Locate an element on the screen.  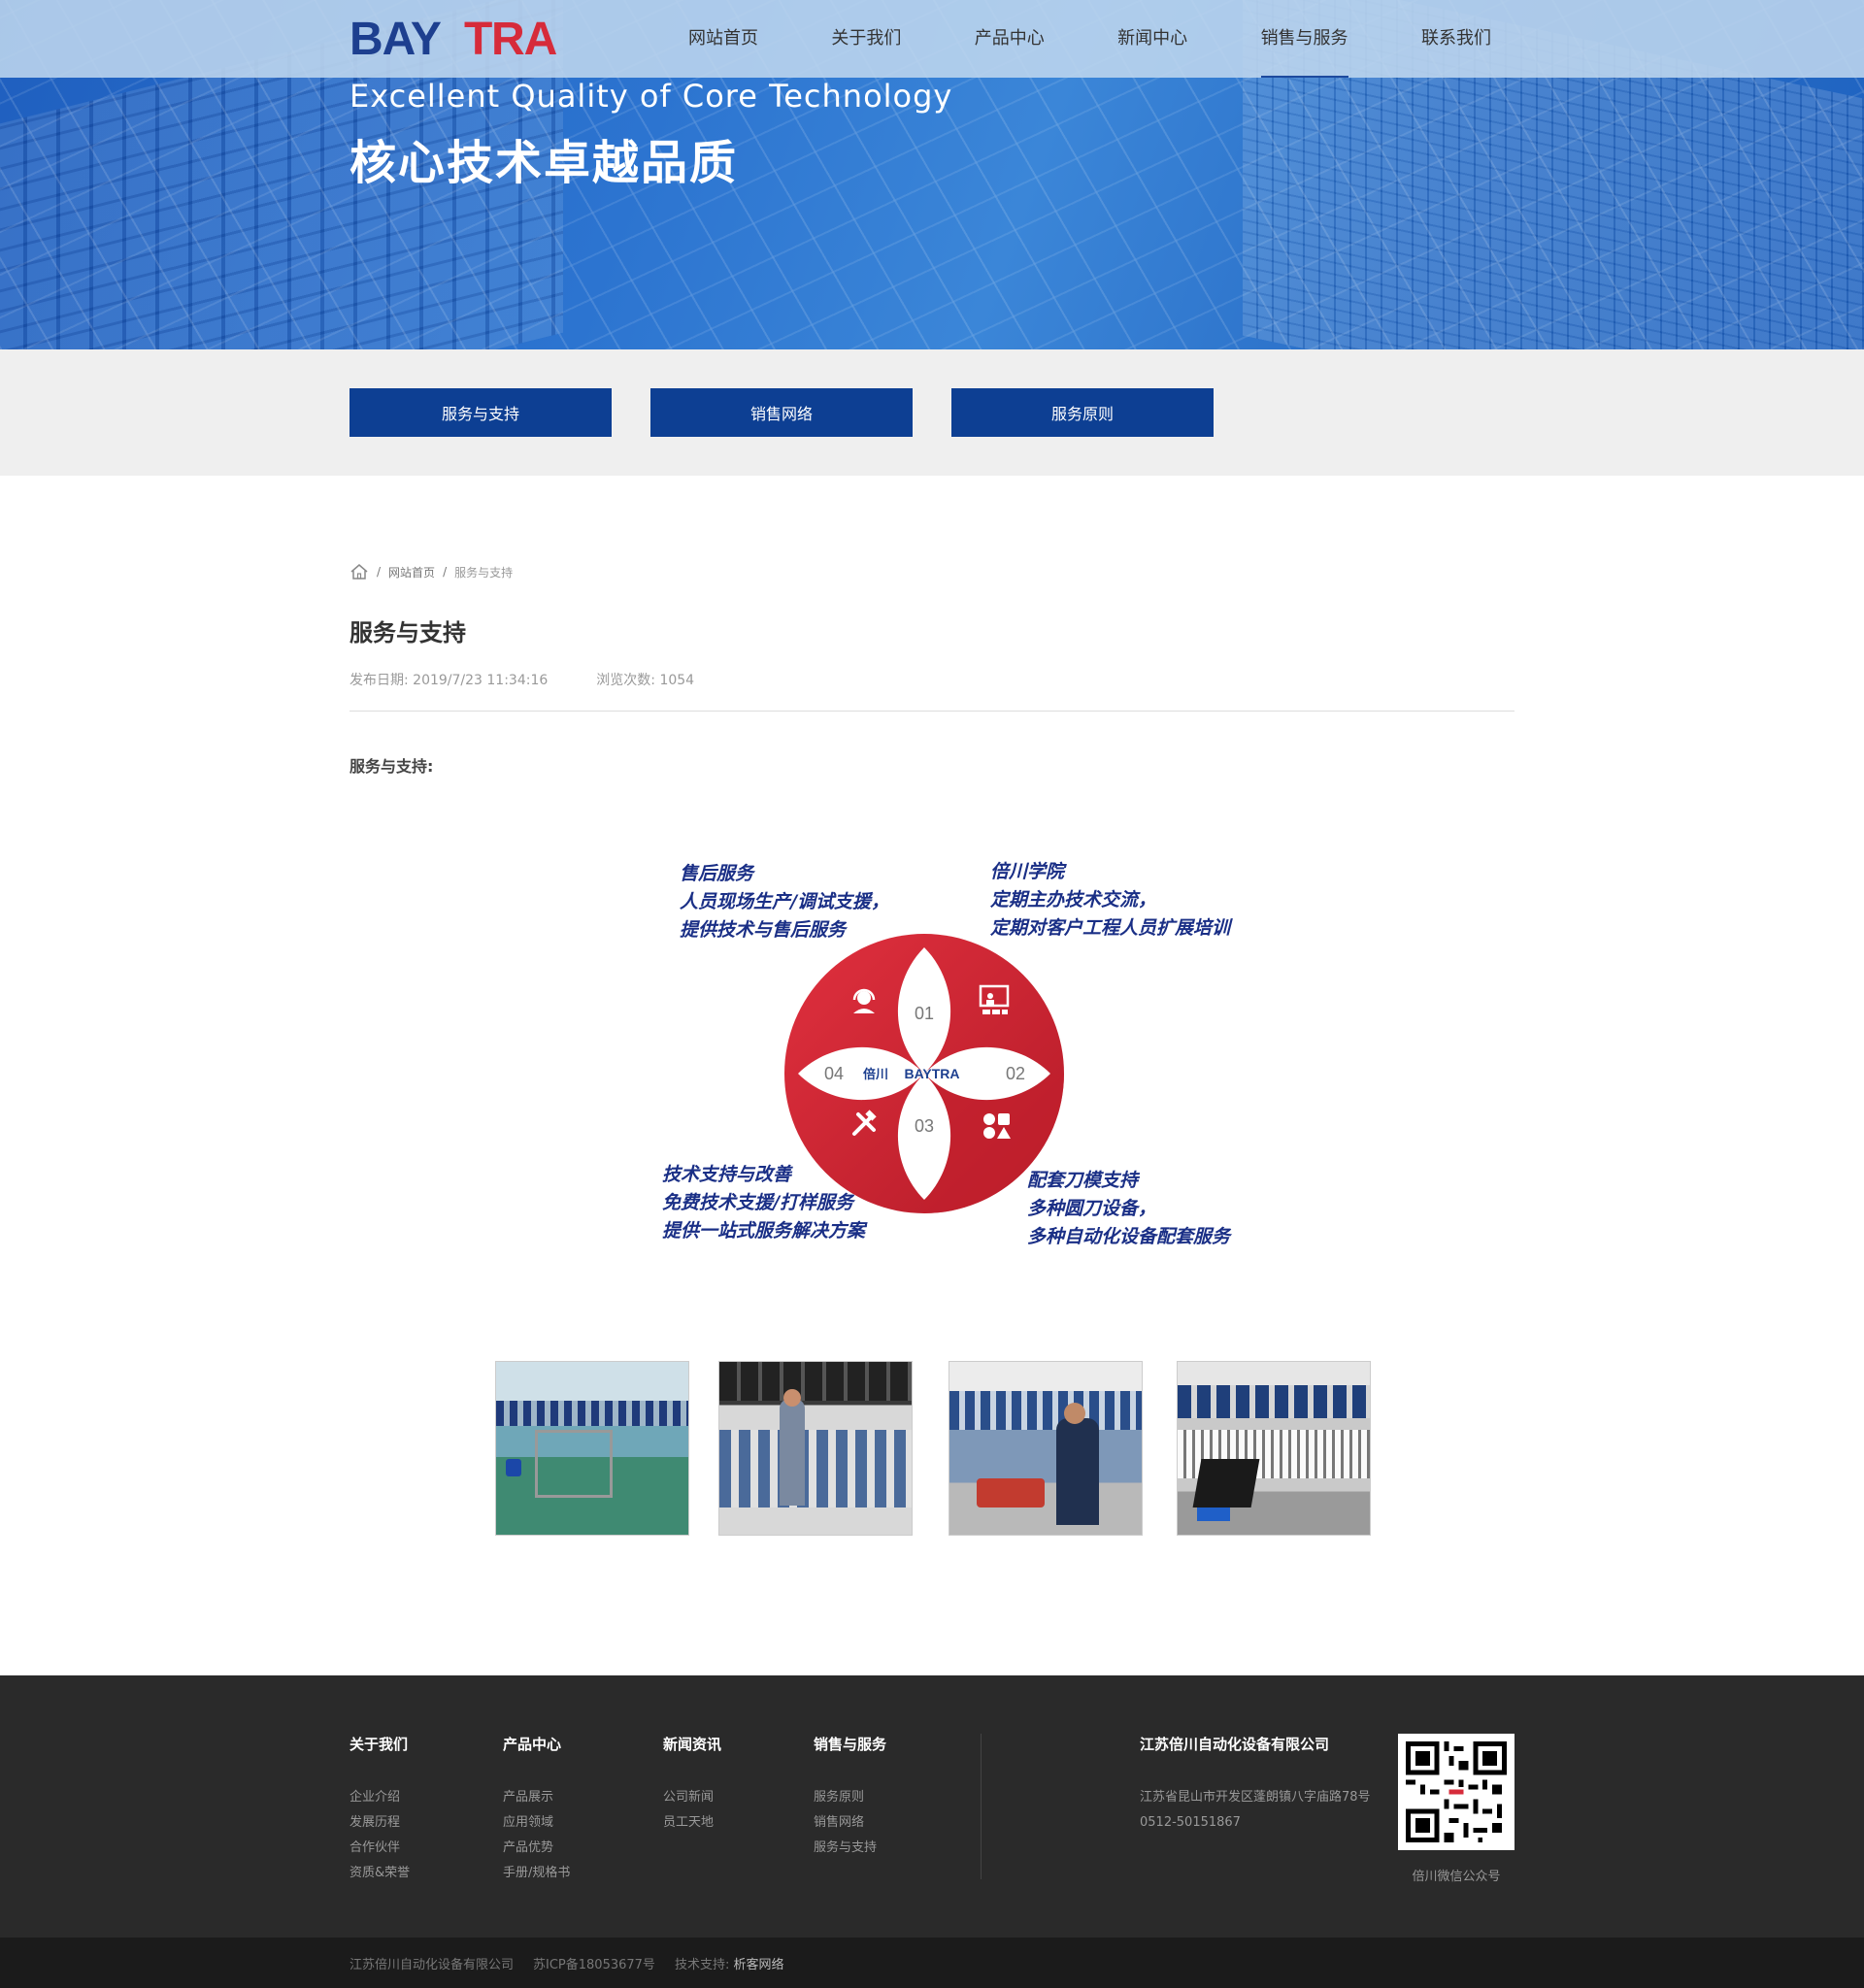
copyright-bar: 江苏倍川自动化设备有限公司 苏ICP备18053677号 技术支持: 析客网络 is located at coordinates (932, 1963).